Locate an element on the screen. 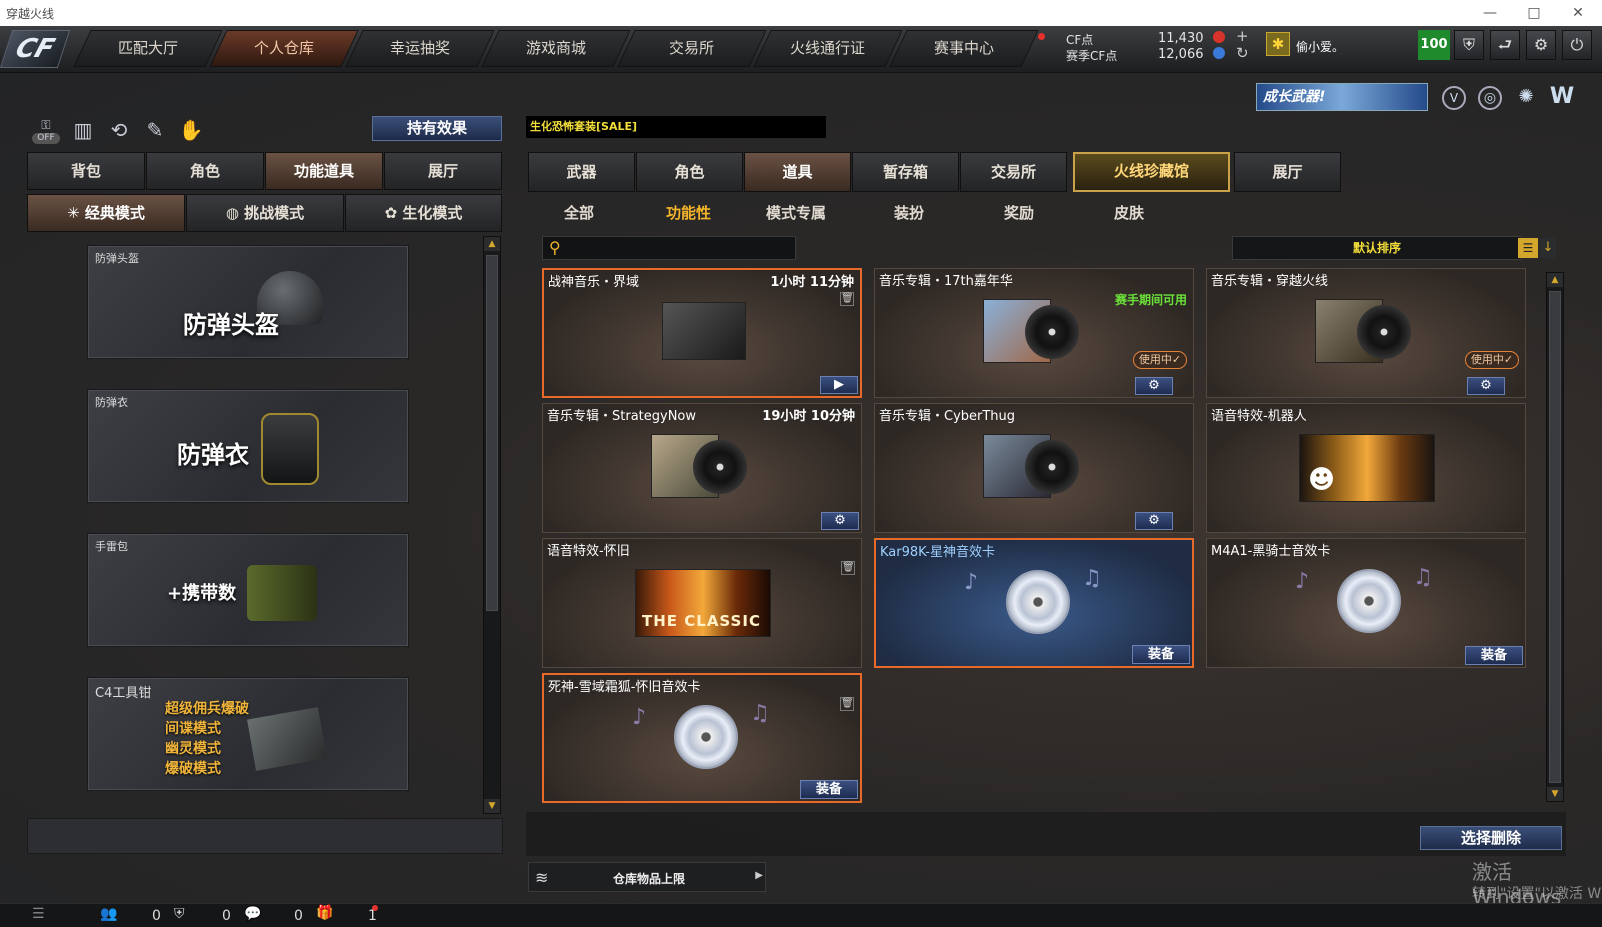  expand-arrow-icon: ▶ is located at coordinates (759, 875).